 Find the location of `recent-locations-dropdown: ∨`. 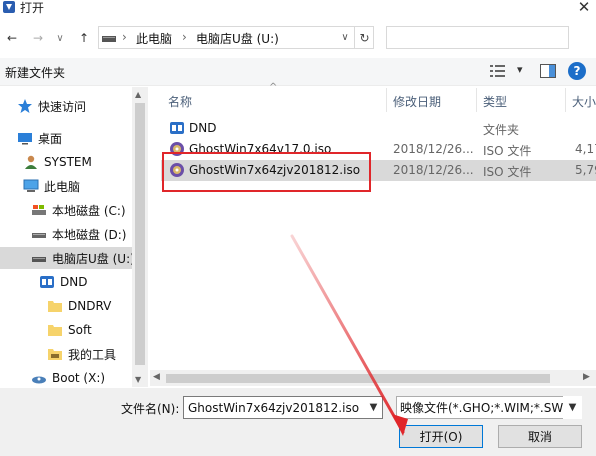

recent-locations-dropdown: ∨ is located at coordinates (60, 38).